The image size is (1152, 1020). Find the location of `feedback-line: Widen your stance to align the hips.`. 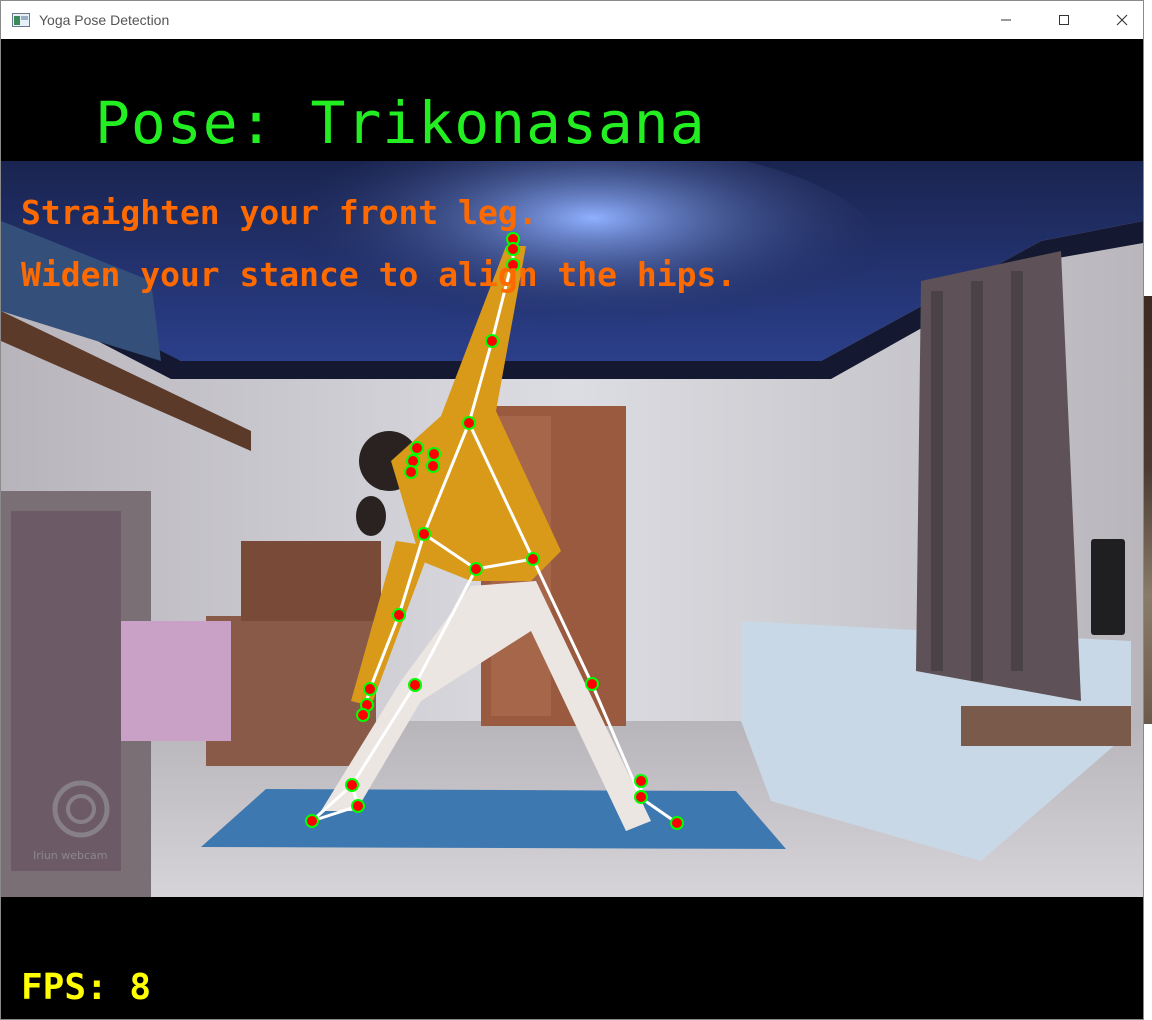

feedback-line: Widen your stance to align the hips. is located at coordinates (379, 274).